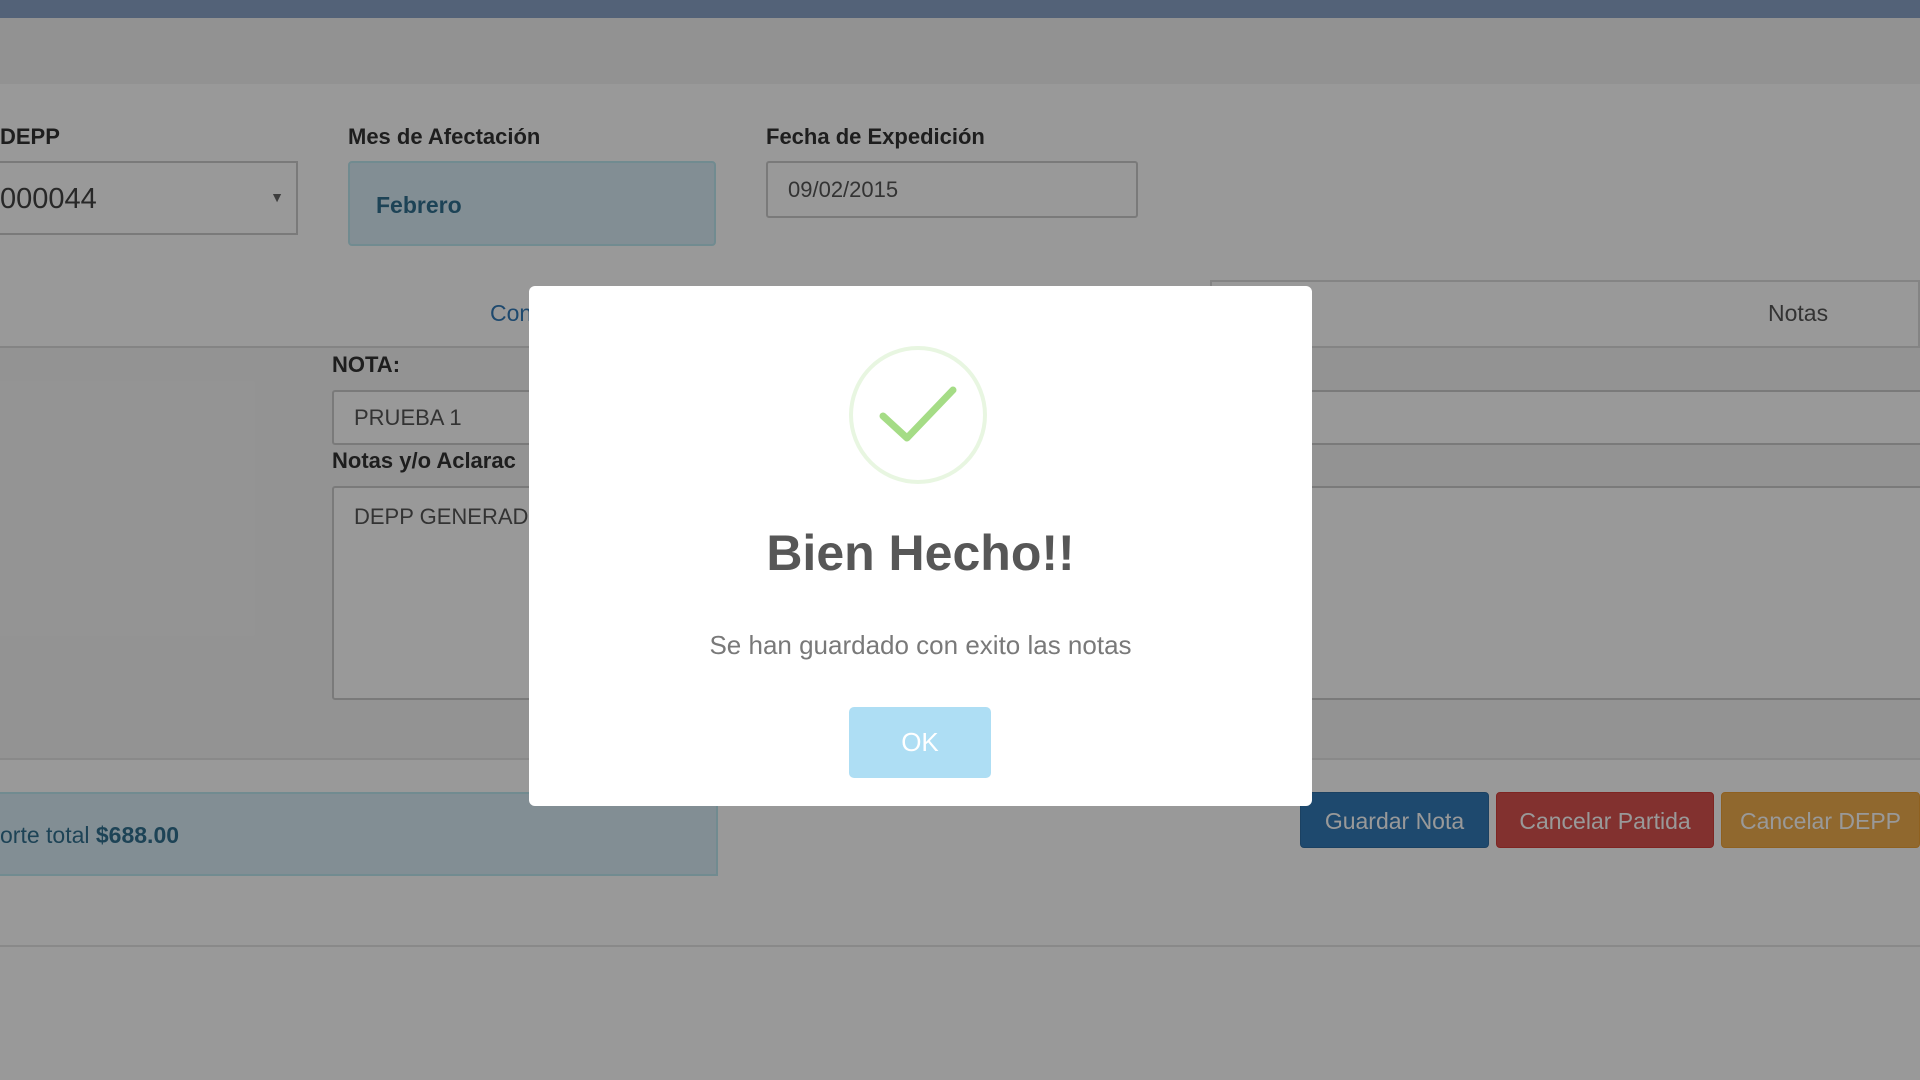 The height and width of the screenshot is (1080, 1920). I want to click on success-check-icon, so click(918, 415).